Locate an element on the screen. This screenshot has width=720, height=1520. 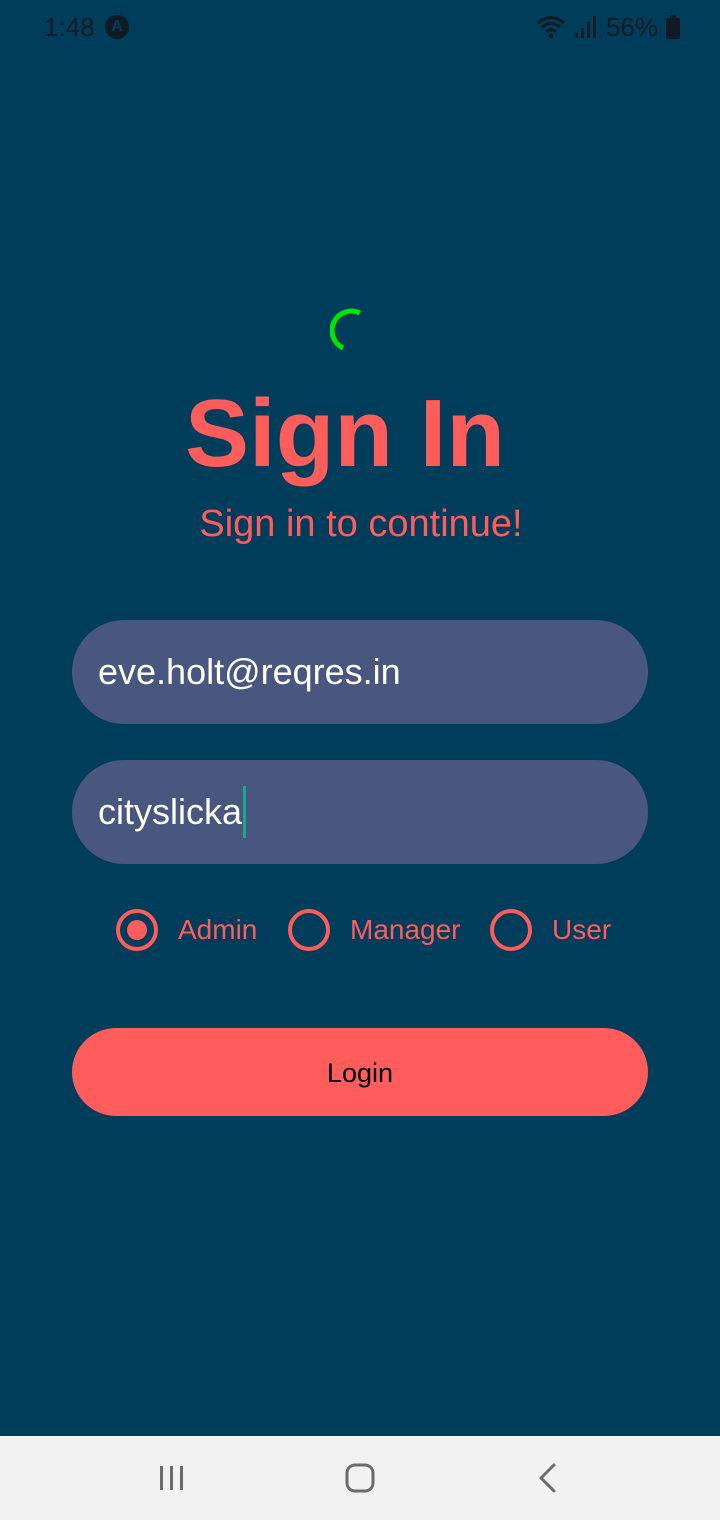
role-option-admin: Admin is located at coordinates (186, 930).